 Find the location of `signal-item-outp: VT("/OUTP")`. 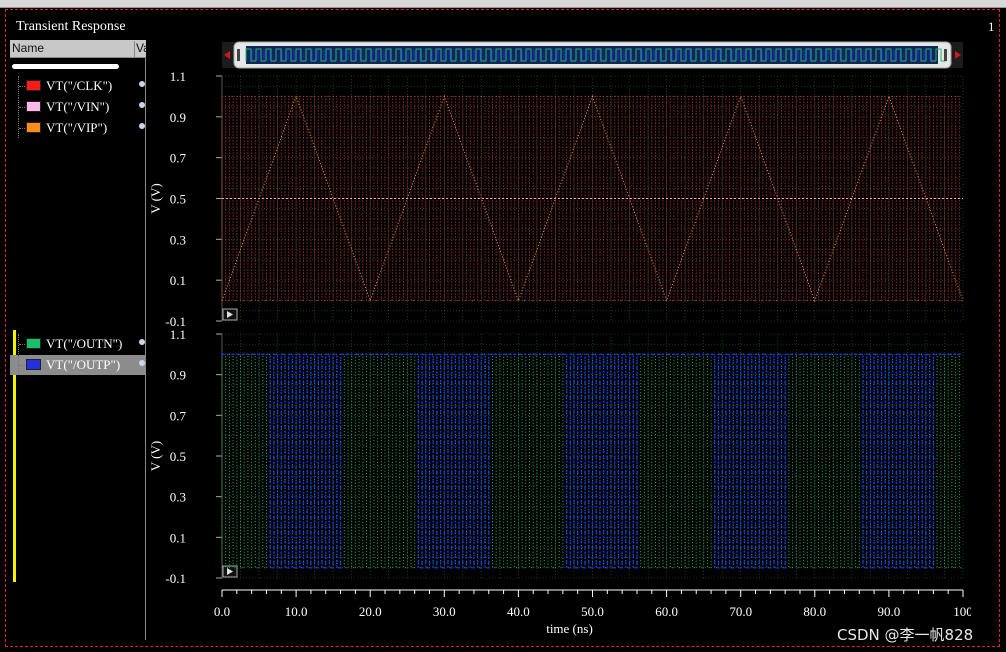

signal-item-outp: VT("/OUTP") is located at coordinates (78, 365).